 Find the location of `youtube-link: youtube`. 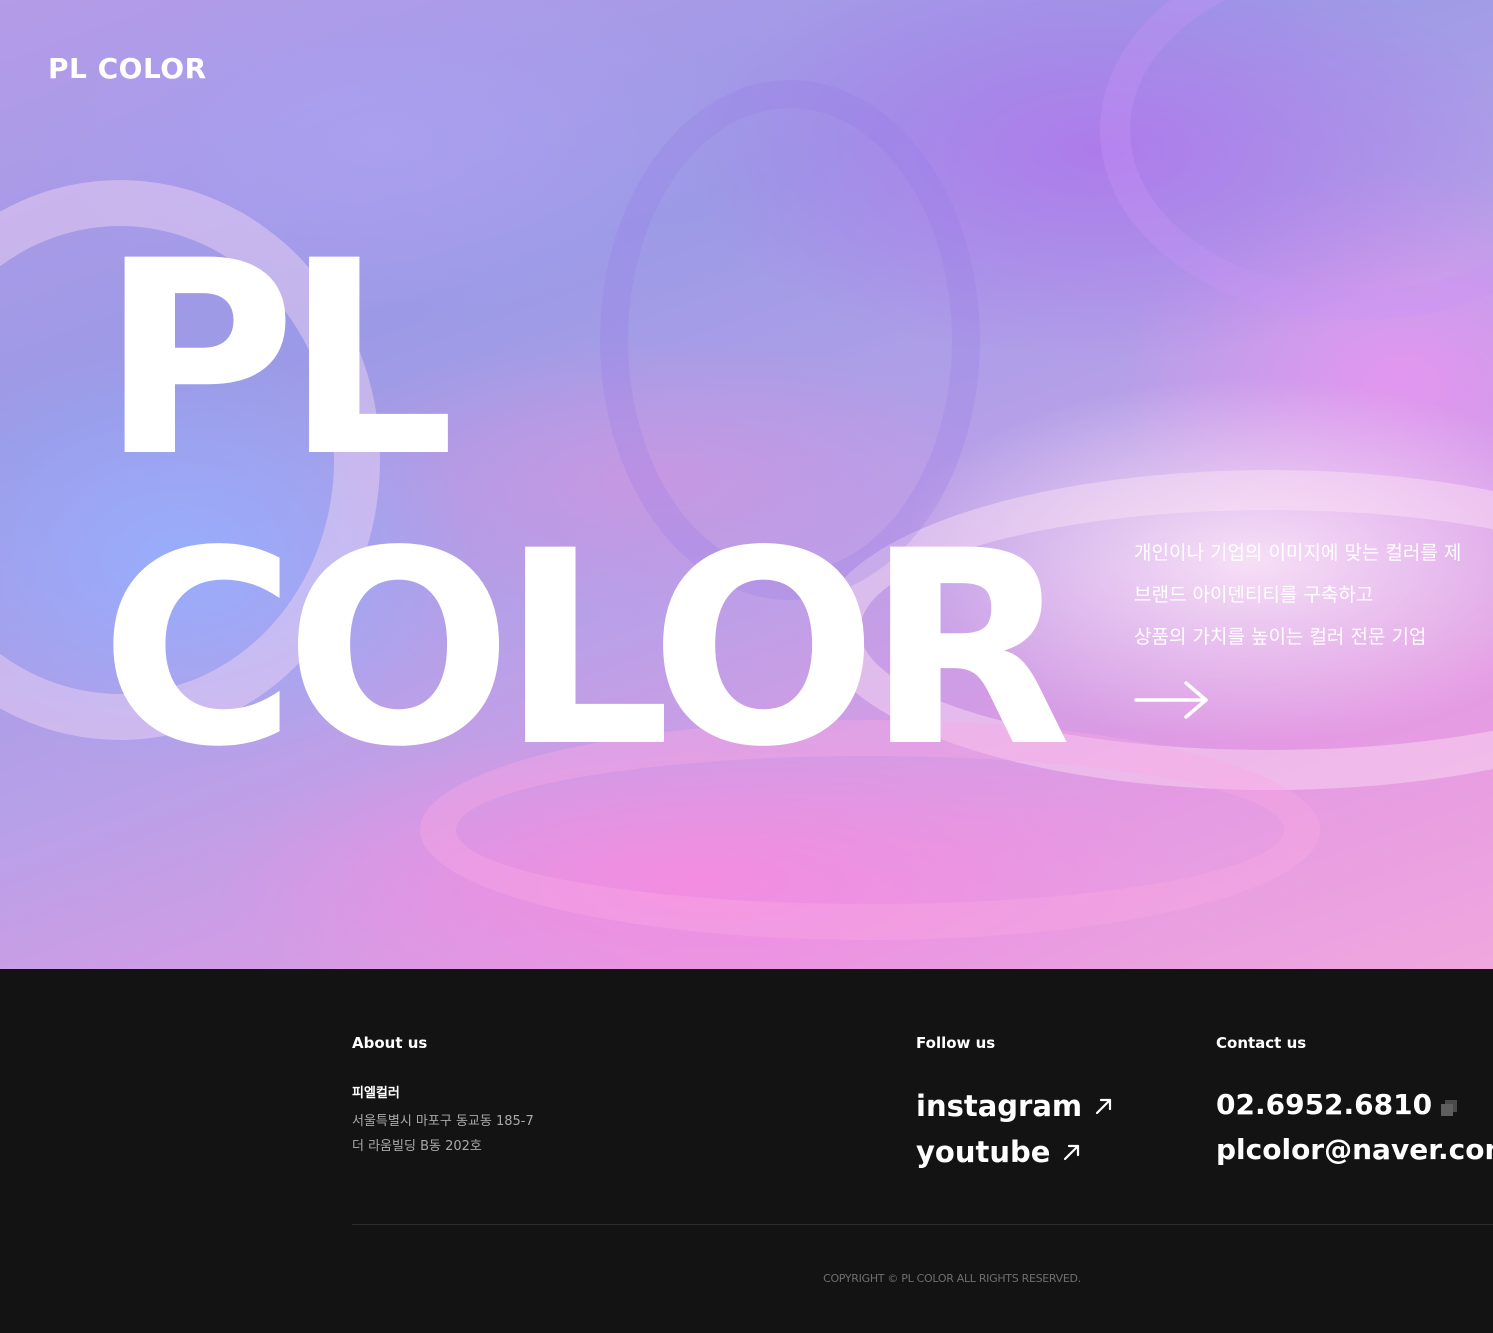

youtube-link: youtube is located at coordinates (999, 1152).